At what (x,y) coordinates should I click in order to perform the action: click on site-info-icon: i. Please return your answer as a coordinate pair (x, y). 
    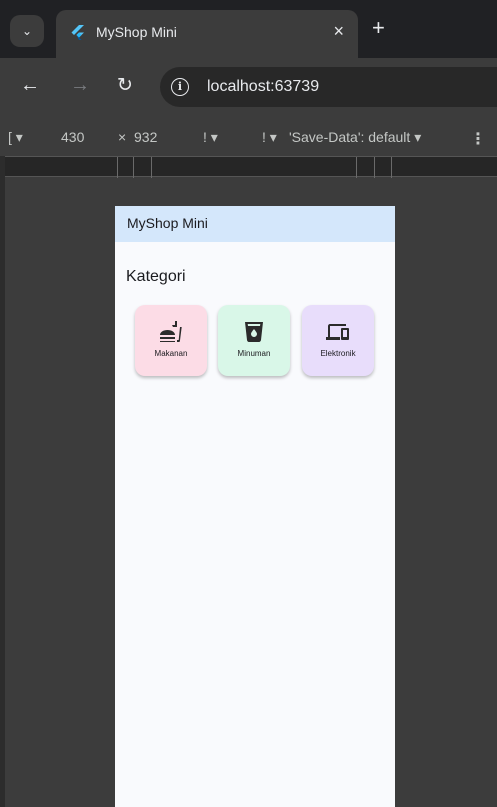
    Looking at the image, I should click on (180, 87).